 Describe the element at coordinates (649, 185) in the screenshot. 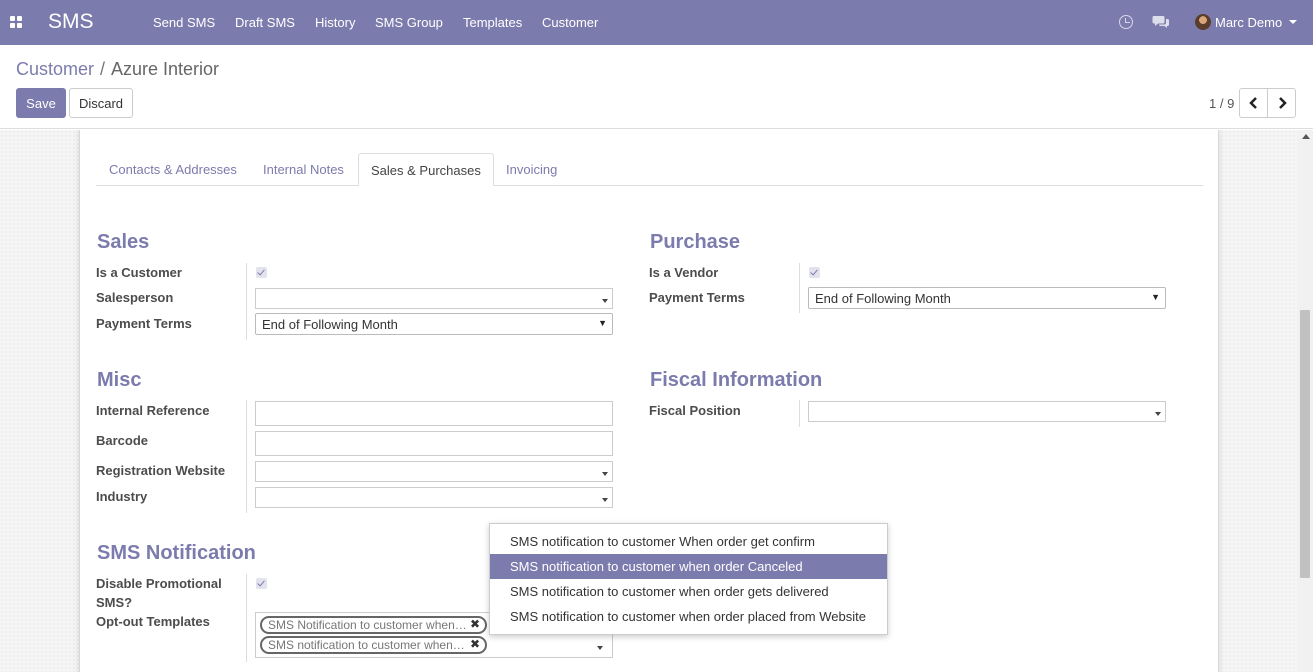

I see `tabs-divider` at that location.